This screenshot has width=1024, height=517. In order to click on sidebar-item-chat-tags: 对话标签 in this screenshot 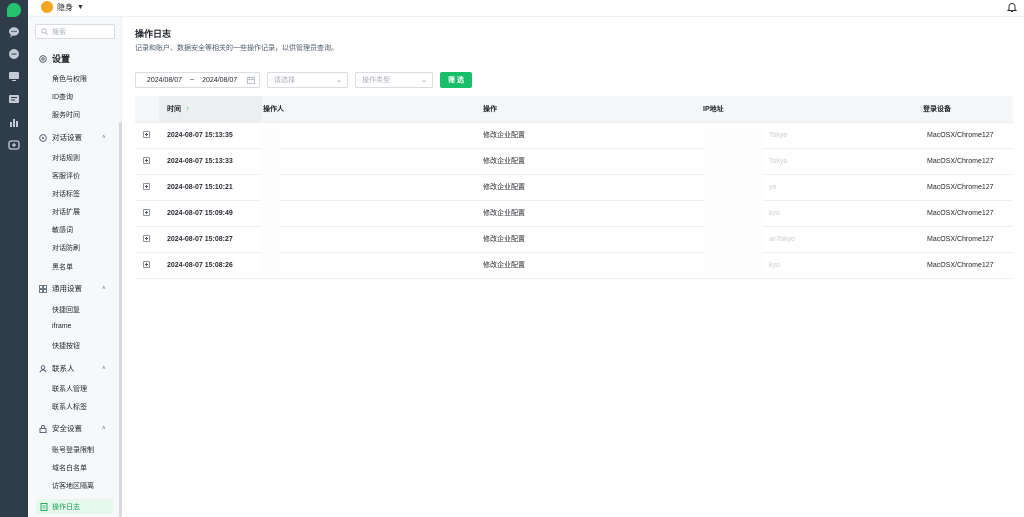, I will do `click(66, 194)`.